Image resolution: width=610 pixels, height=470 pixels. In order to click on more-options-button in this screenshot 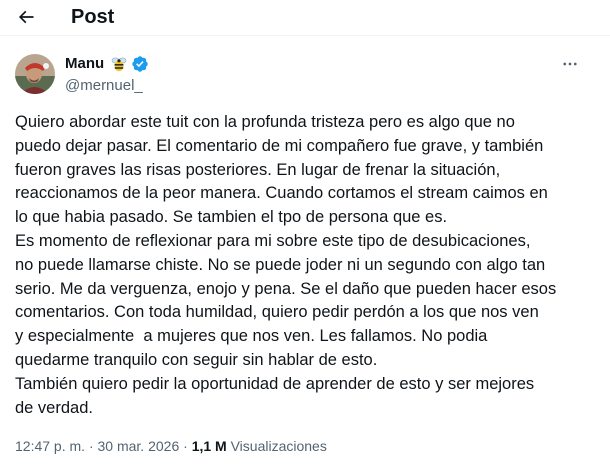, I will do `click(570, 64)`.